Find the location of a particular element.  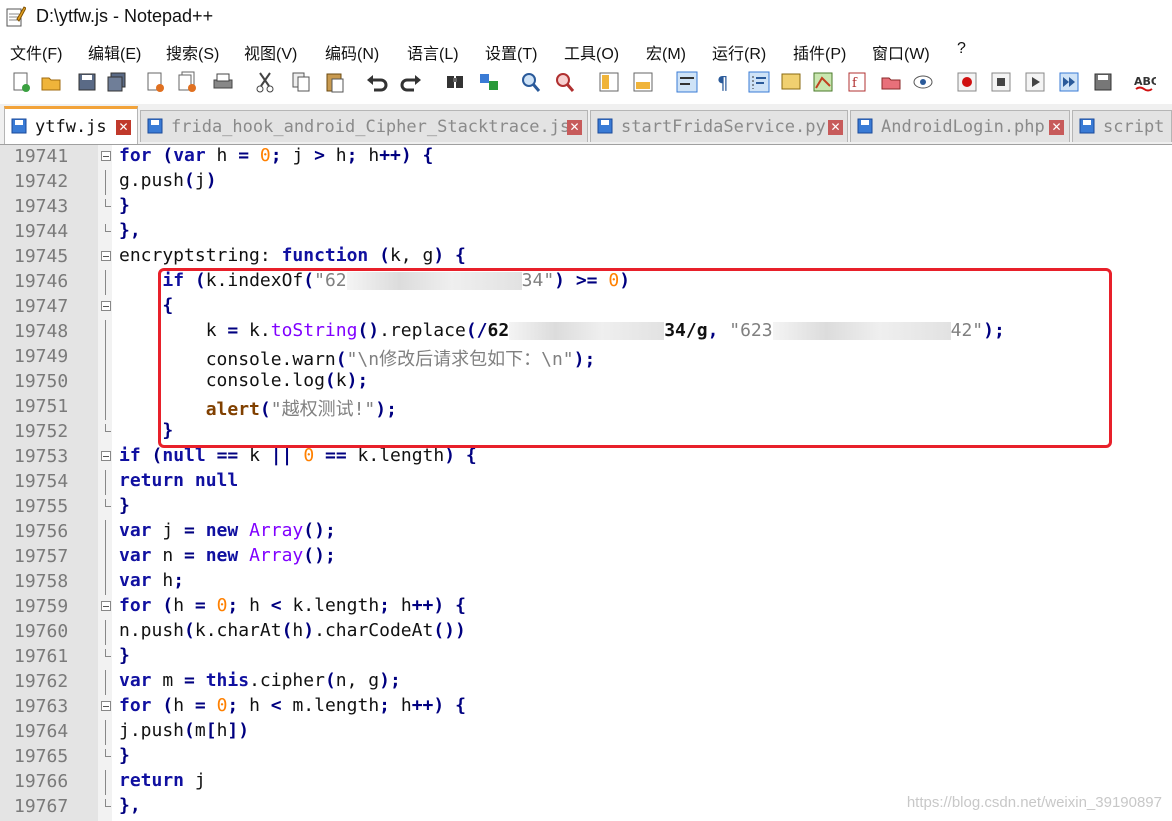

open-file-icon is located at coordinates (51, 82).